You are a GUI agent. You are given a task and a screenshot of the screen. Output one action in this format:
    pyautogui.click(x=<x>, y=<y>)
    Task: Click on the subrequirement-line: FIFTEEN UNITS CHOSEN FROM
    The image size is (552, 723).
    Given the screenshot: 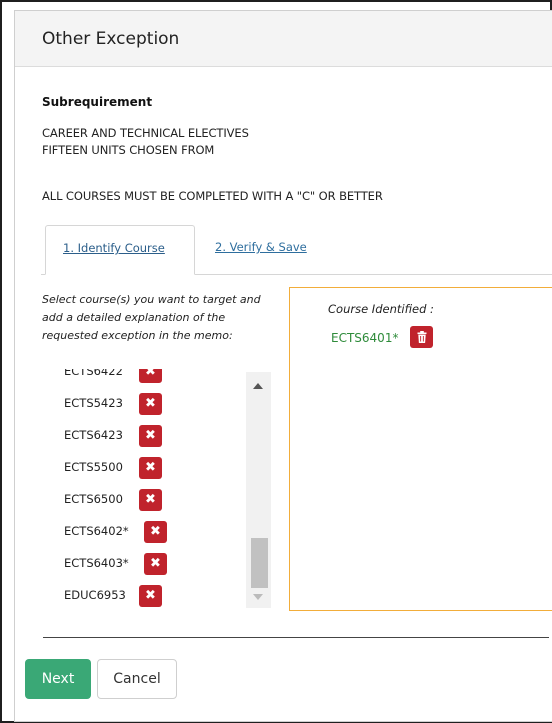 What is the action you would take?
    pyautogui.click(x=128, y=150)
    